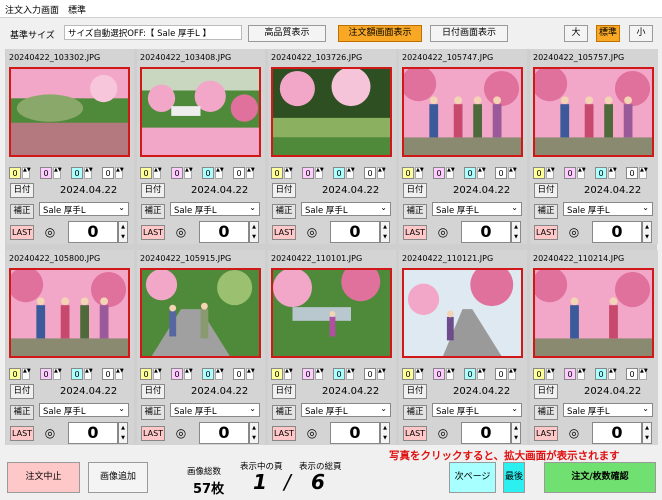 This screenshot has height=500, width=662. Describe the element at coordinates (600, 477) in the screenshot. I see `confirm-order-button: 注文/枚数確認` at that location.